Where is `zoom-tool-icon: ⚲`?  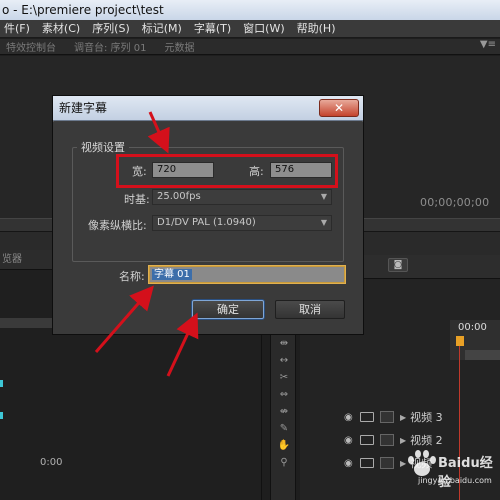 zoom-tool-icon: ⚲ is located at coordinates (284, 462).